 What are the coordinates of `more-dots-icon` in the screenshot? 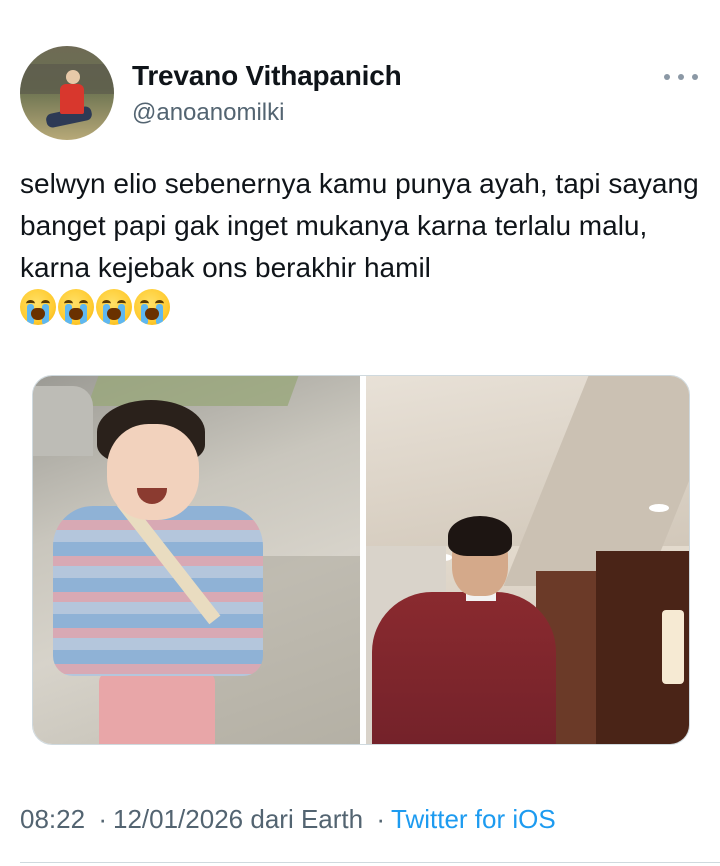 It's located at (681, 77).